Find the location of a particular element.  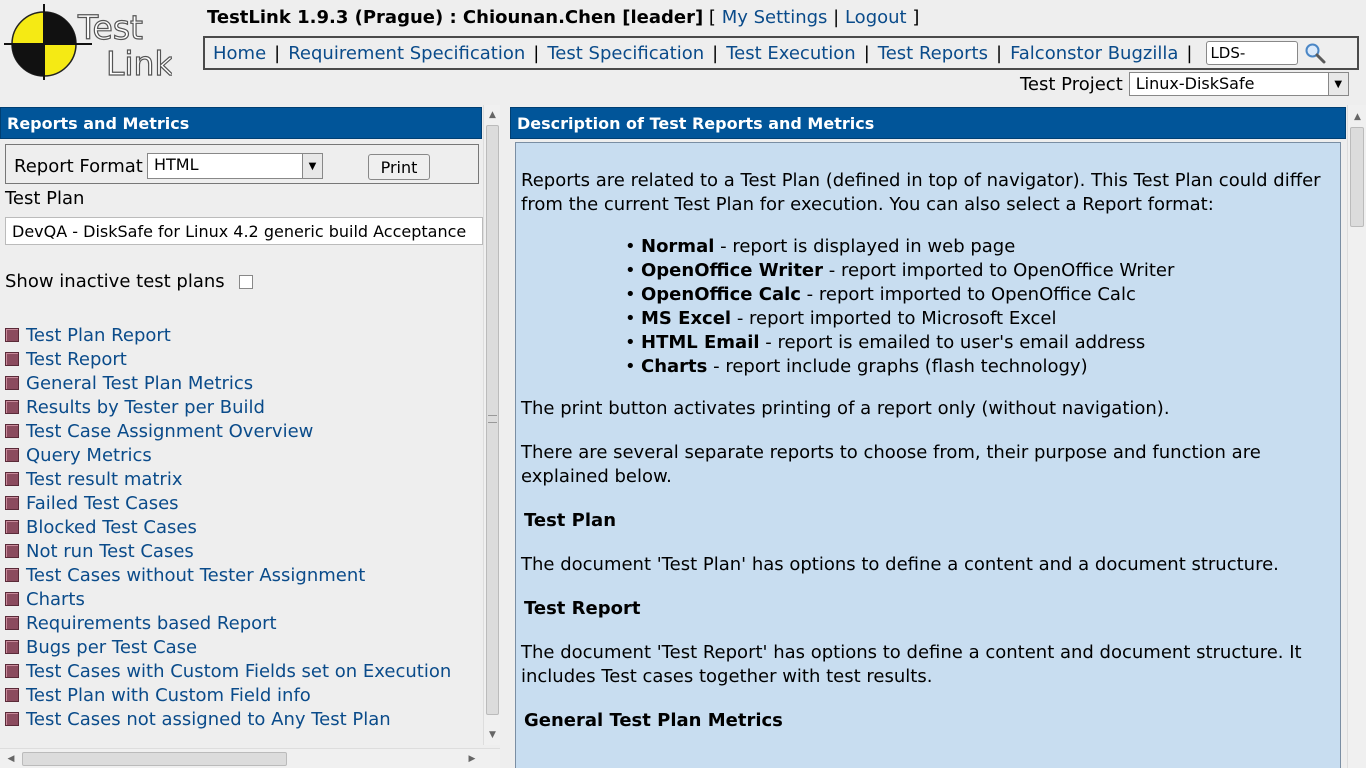

report-format-label: Report Format is located at coordinates (78, 166).